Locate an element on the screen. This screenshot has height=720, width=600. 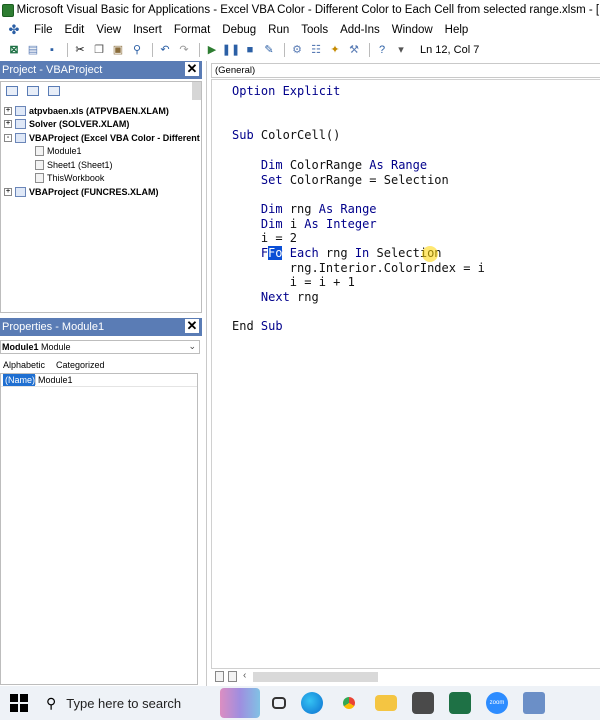
project-explorer-close-icon: ✕ is located at coordinates (192, 69).